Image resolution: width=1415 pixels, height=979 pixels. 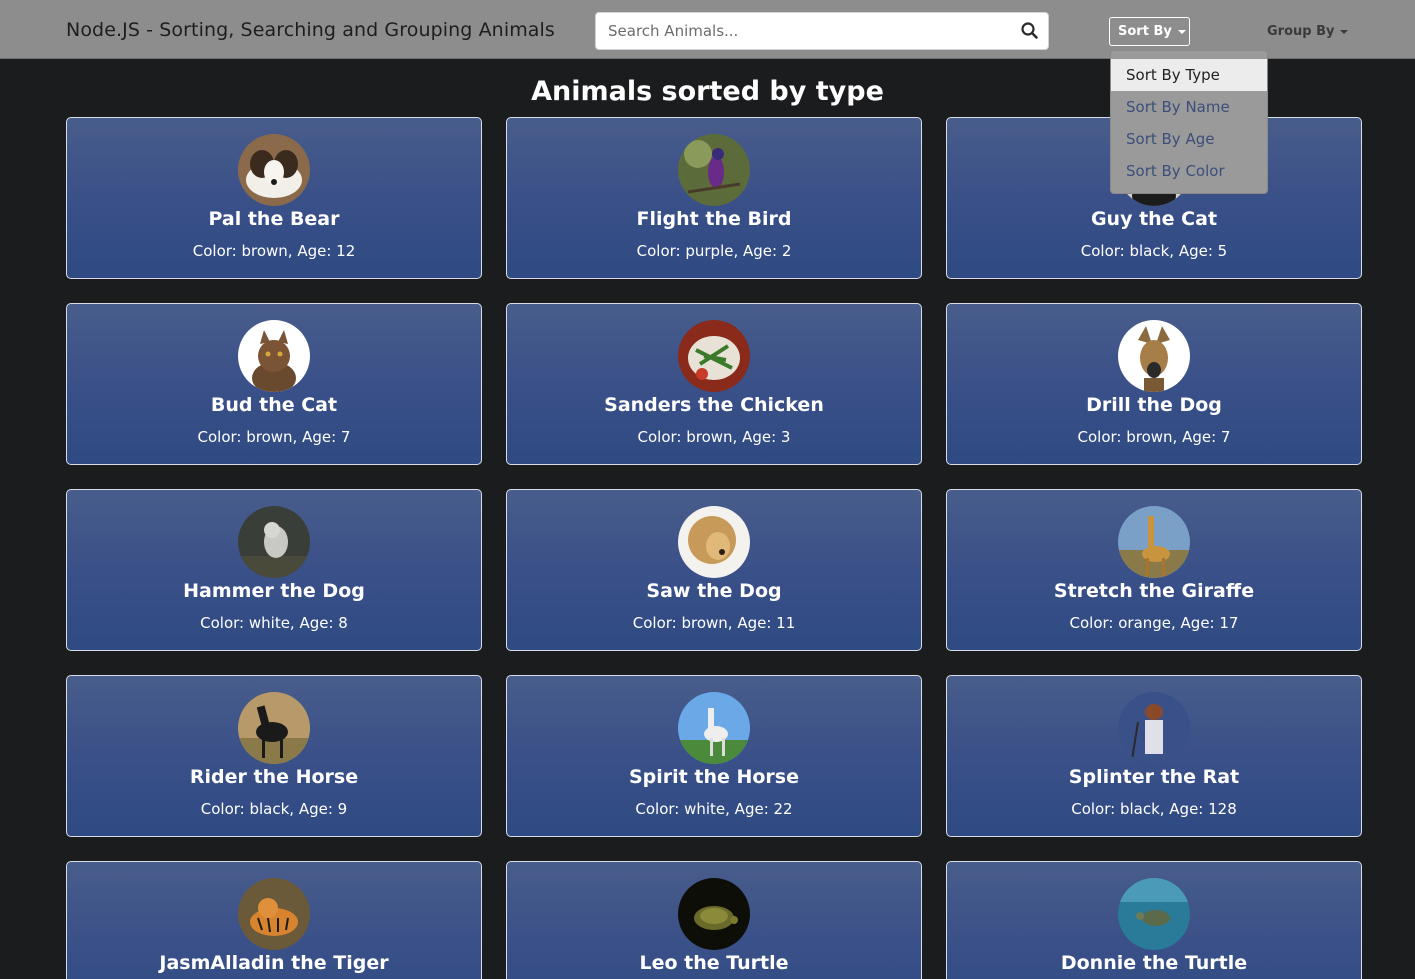 I want to click on group-by-button: Group By, so click(x=1312, y=31).